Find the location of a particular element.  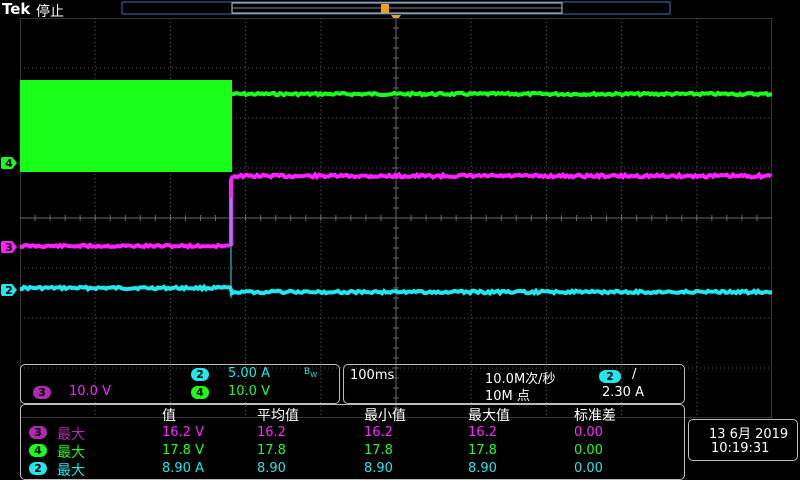

meas-row-ch3-mean: 16.2 is located at coordinates (271, 432).